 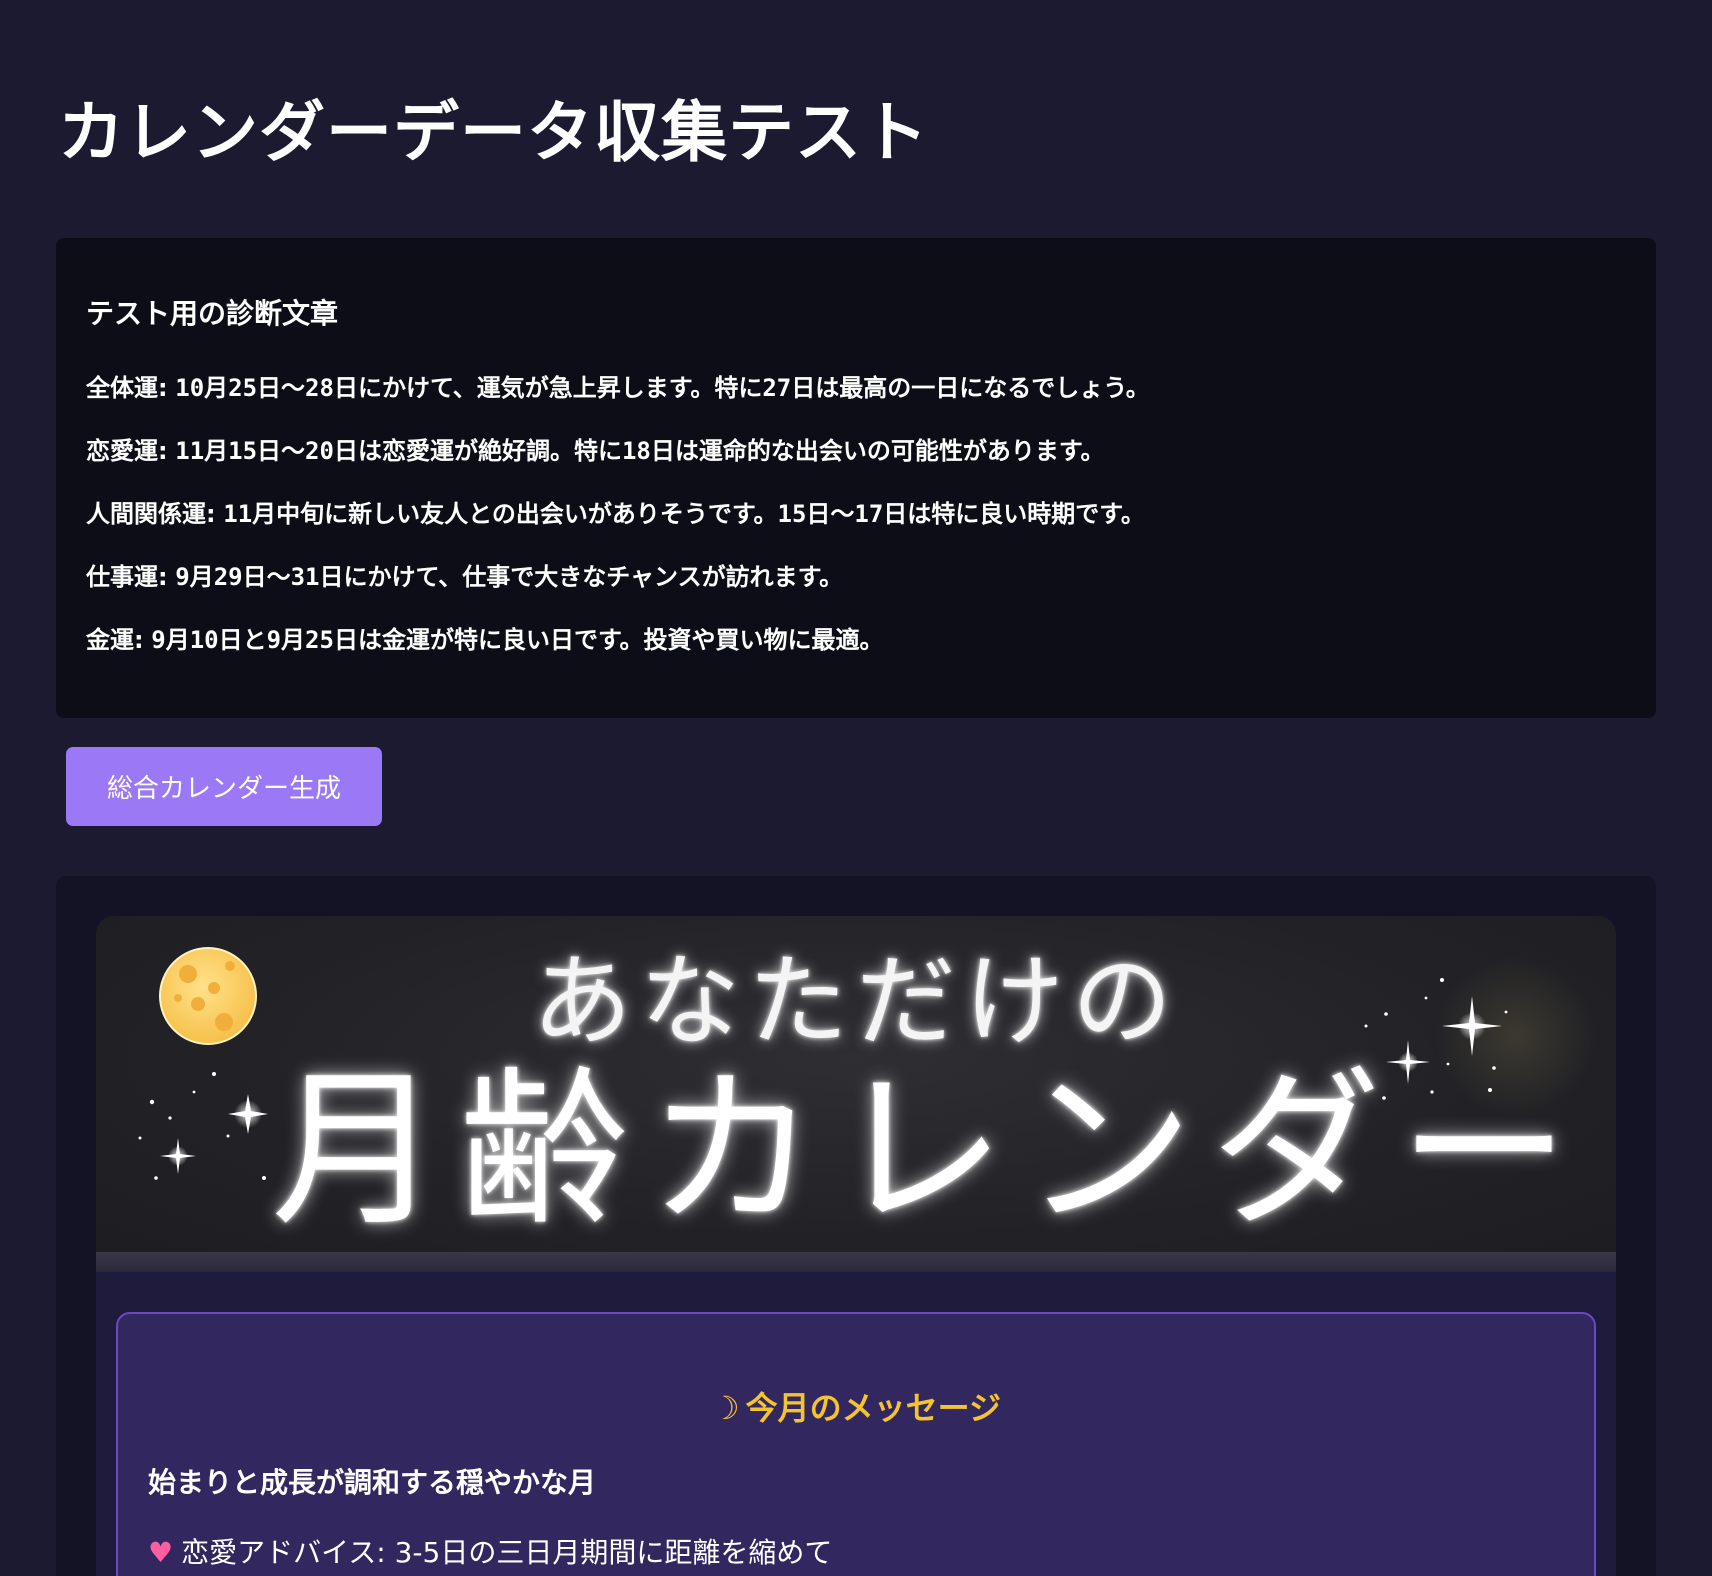 I want to click on diagnosis-item-label: 人間関係運:, so click(x=151, y=514).